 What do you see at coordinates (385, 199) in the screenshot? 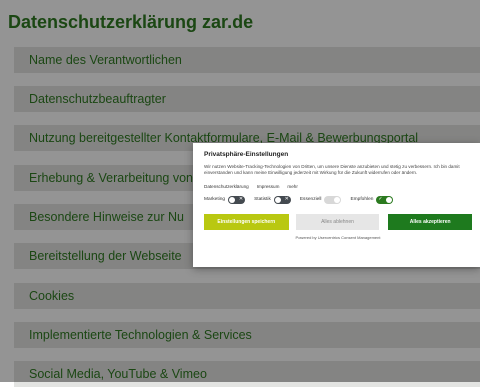
I see `empfohlen-switch: ✓` at bounding box center [385, 199].